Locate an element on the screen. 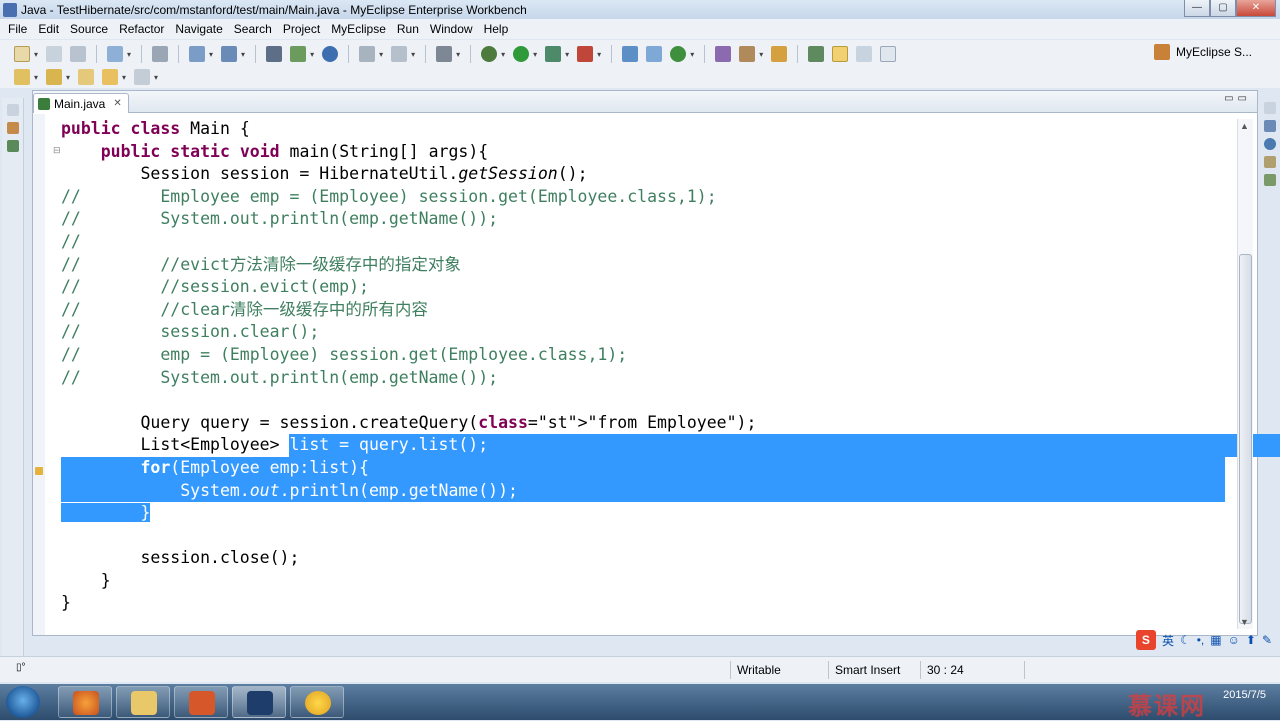 Image resolution: width=1280 pixels, height=721 pixels. previous-annotation-icon is located at coordinates (54, 77).